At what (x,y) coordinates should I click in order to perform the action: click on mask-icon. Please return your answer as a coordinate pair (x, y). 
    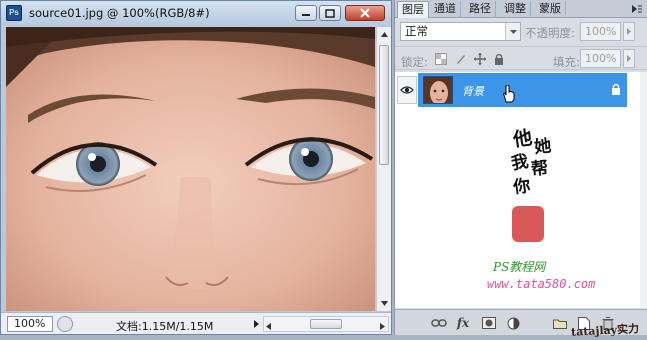
    Looking at the image, I should click on (489, 323).